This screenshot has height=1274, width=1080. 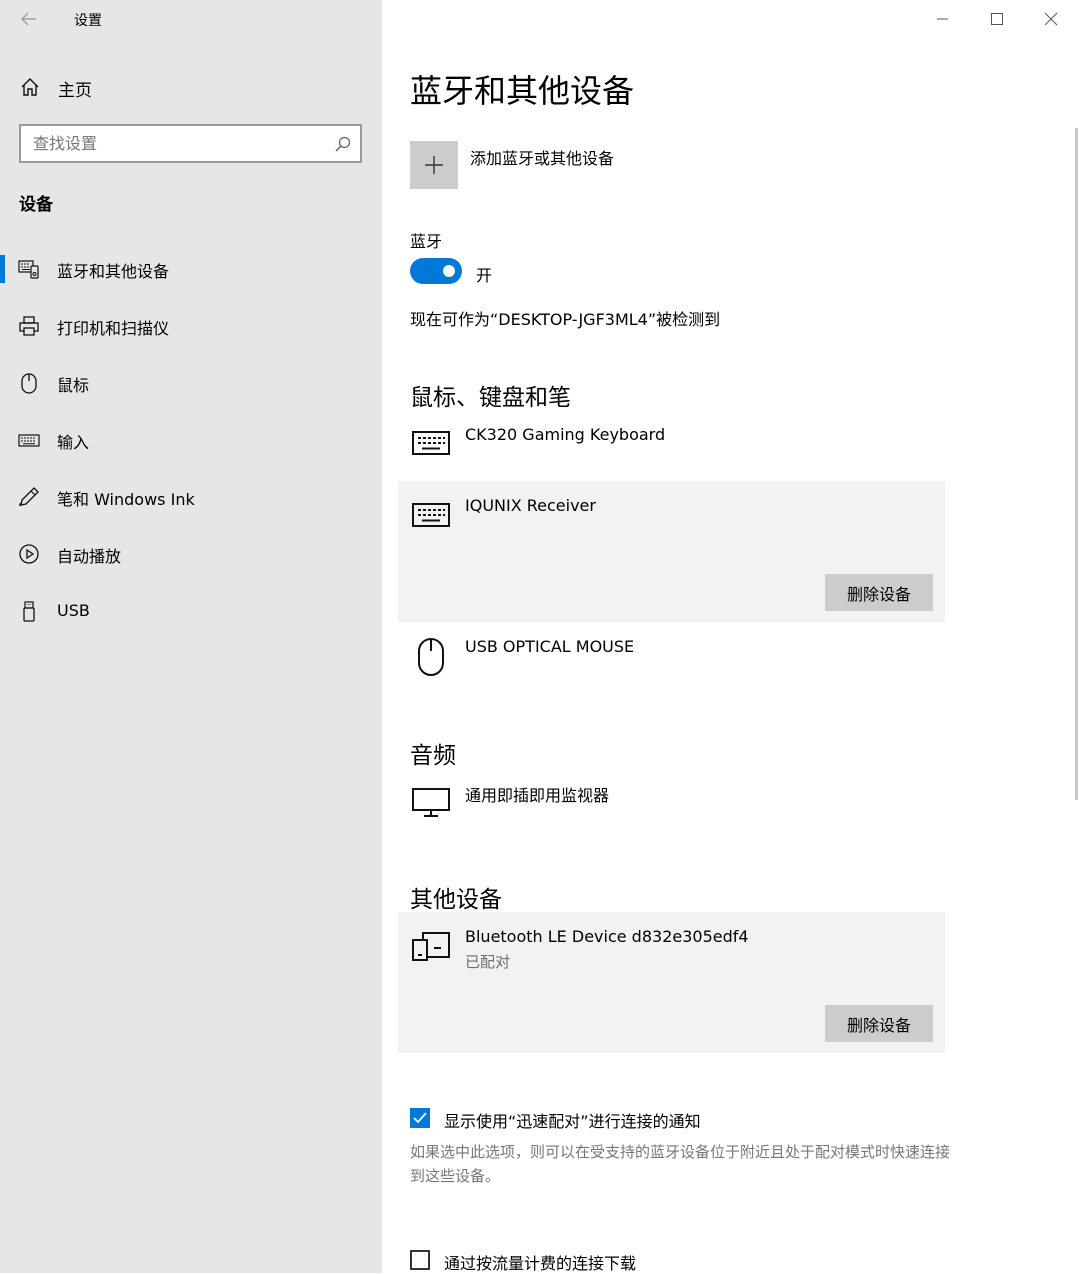 I want to click on sidebar-item-label: 自动播放, so click(x=89, y=556).